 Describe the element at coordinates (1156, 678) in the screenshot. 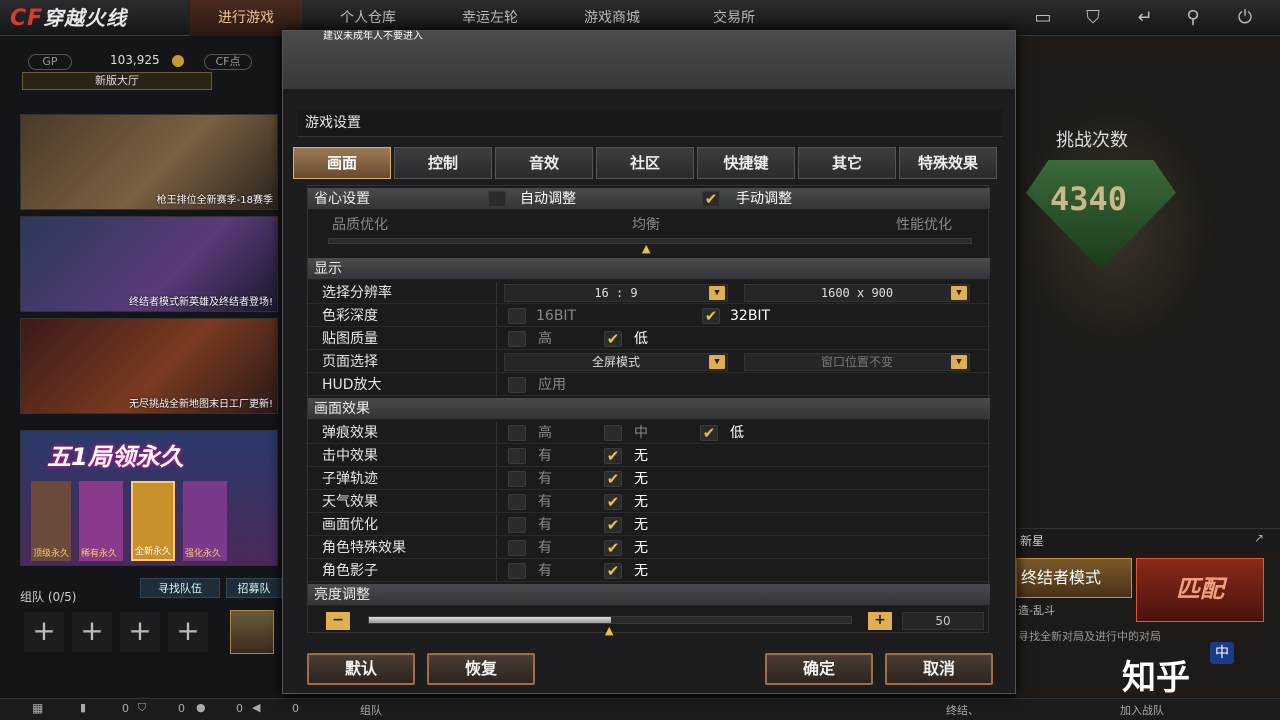

I see `watermark: 知乎` at that location.